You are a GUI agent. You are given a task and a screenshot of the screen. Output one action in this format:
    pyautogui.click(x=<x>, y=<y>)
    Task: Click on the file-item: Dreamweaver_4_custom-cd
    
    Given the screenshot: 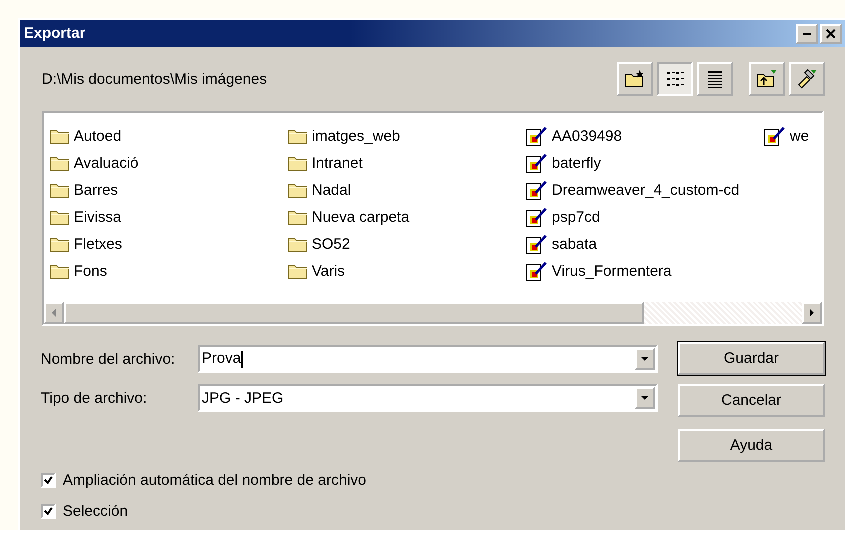 What is the action you would take?
    pyautogui.click(x=645, y=190)
    